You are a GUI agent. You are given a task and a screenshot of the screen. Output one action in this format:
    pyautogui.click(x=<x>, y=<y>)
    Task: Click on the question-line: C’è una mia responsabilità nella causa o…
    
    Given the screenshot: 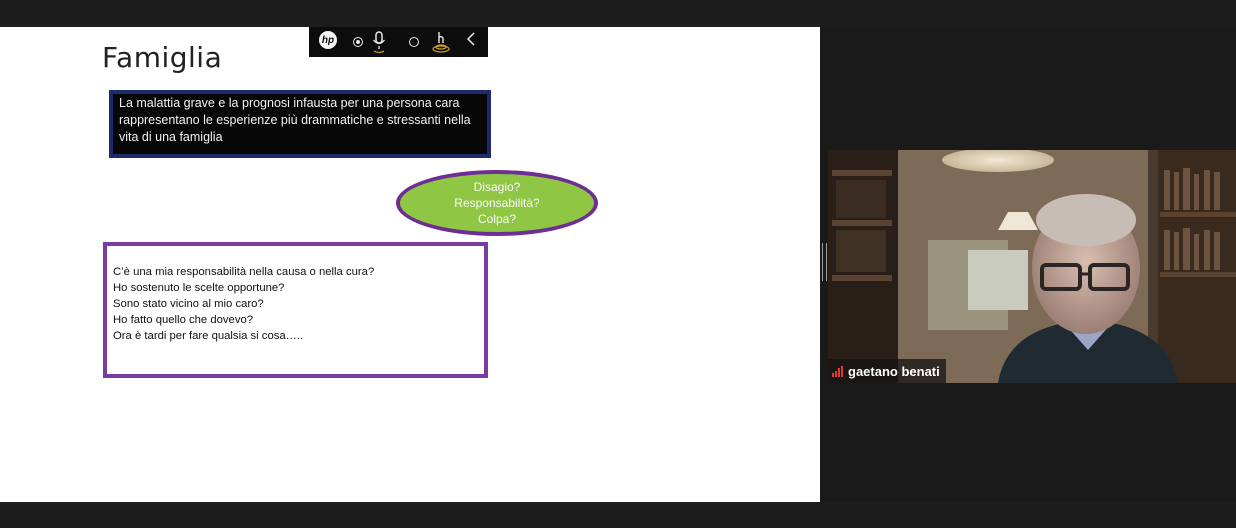 What is the action you would take?
    pyautogui.click(x=244, y=272)
    